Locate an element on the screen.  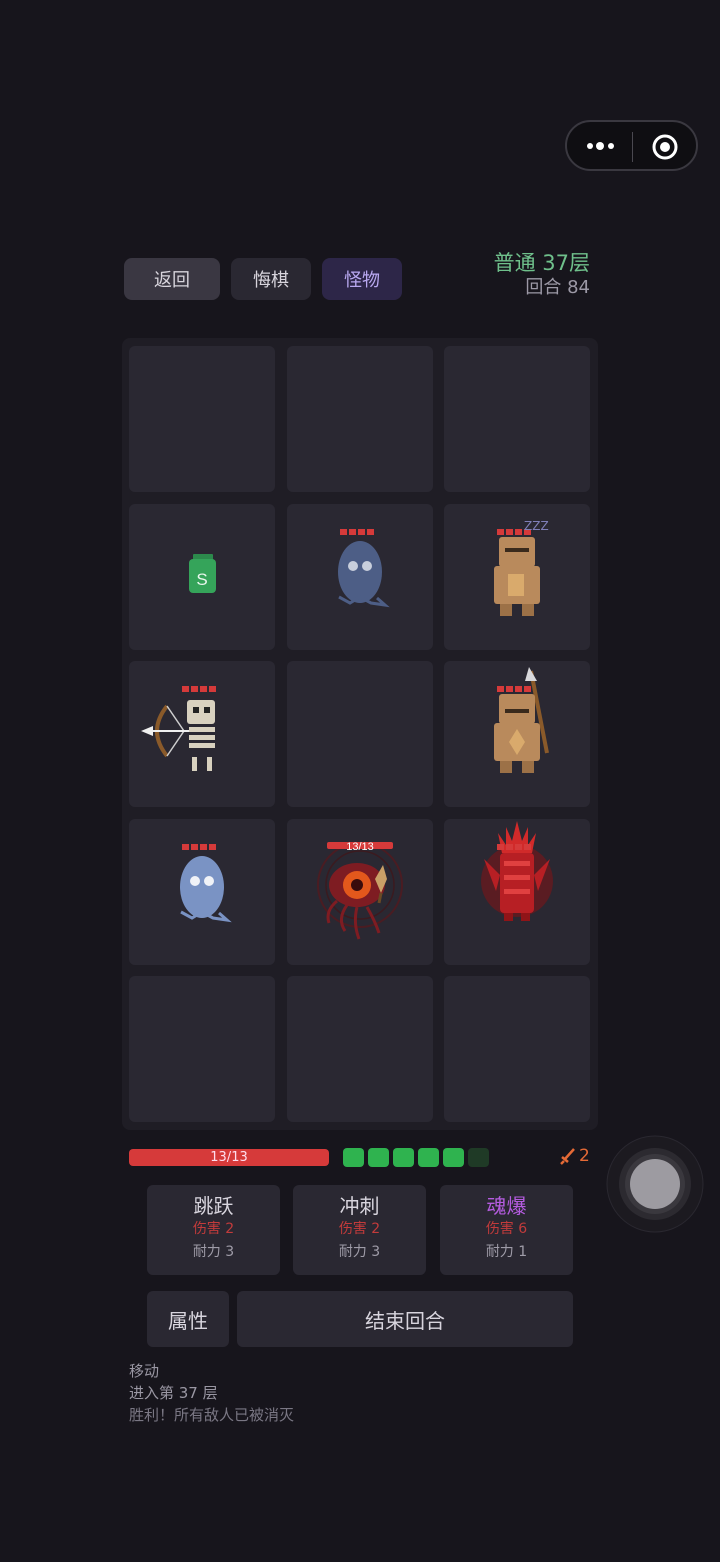
miniprogram-capsule is located at coordinates (631, 145).